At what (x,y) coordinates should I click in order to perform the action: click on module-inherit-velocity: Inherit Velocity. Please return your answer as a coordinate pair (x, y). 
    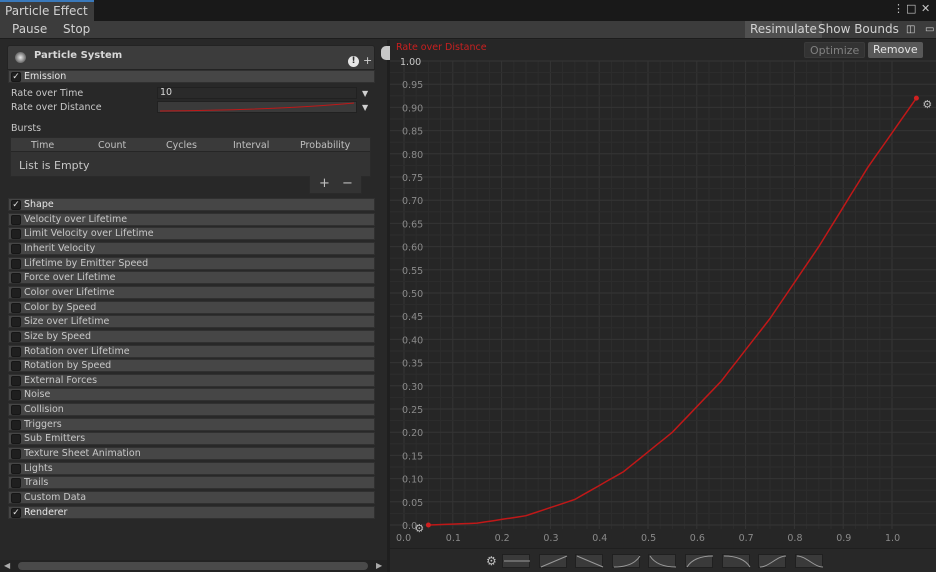
    Looking at the image, I should click on (191, 248).